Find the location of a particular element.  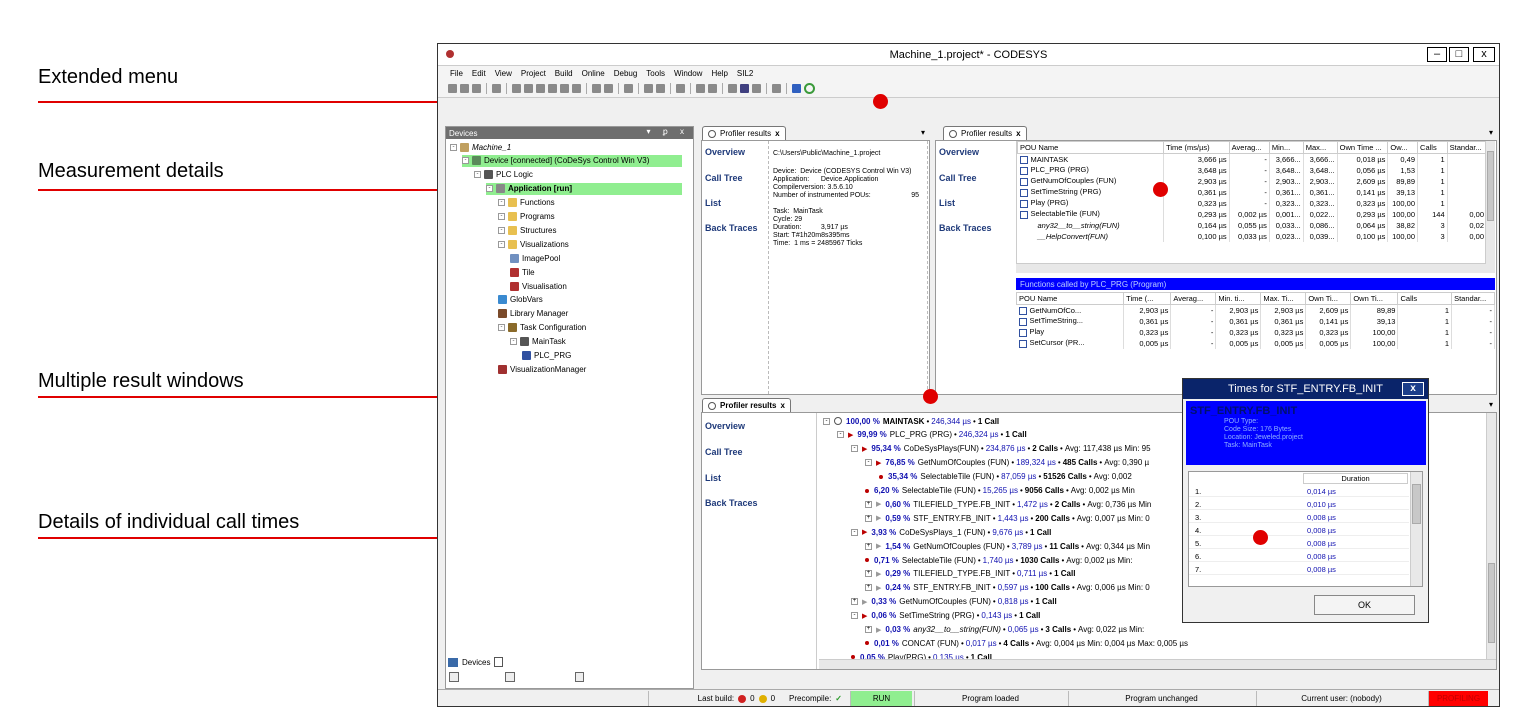

tab-profiler-results-2: Profiler results x is located at coordinates (985, 133).